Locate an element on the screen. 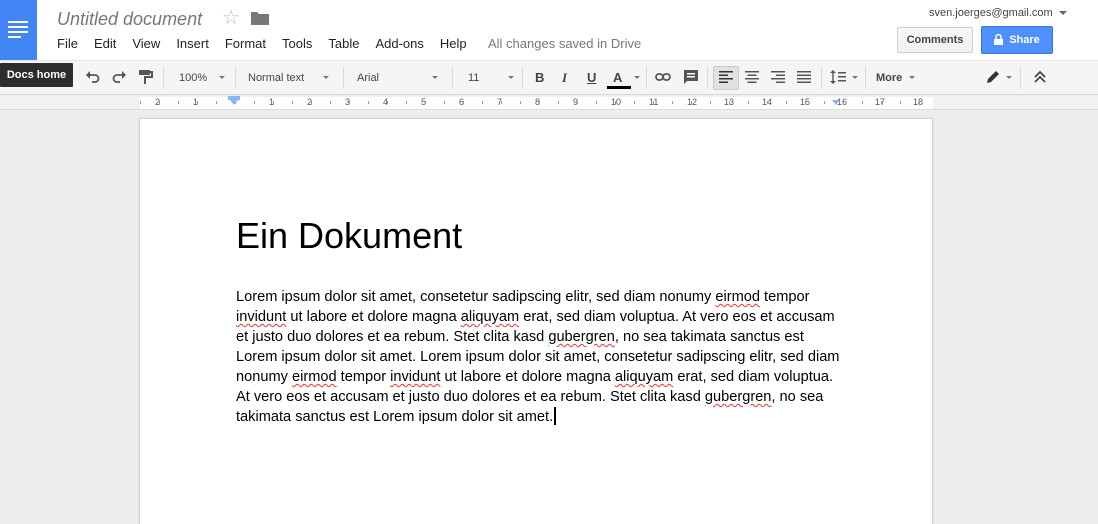 Image resolution: width=1098 pixels, height=524 pixels. user-email: sven.joerges@gmail.com is located at coordinates (991, 13).